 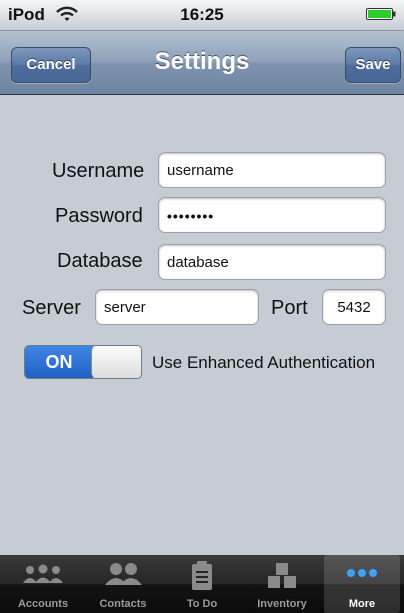 I want to click on enhanced-auth-label: Use Enhanced Authentication, so click(x=264, y=362).